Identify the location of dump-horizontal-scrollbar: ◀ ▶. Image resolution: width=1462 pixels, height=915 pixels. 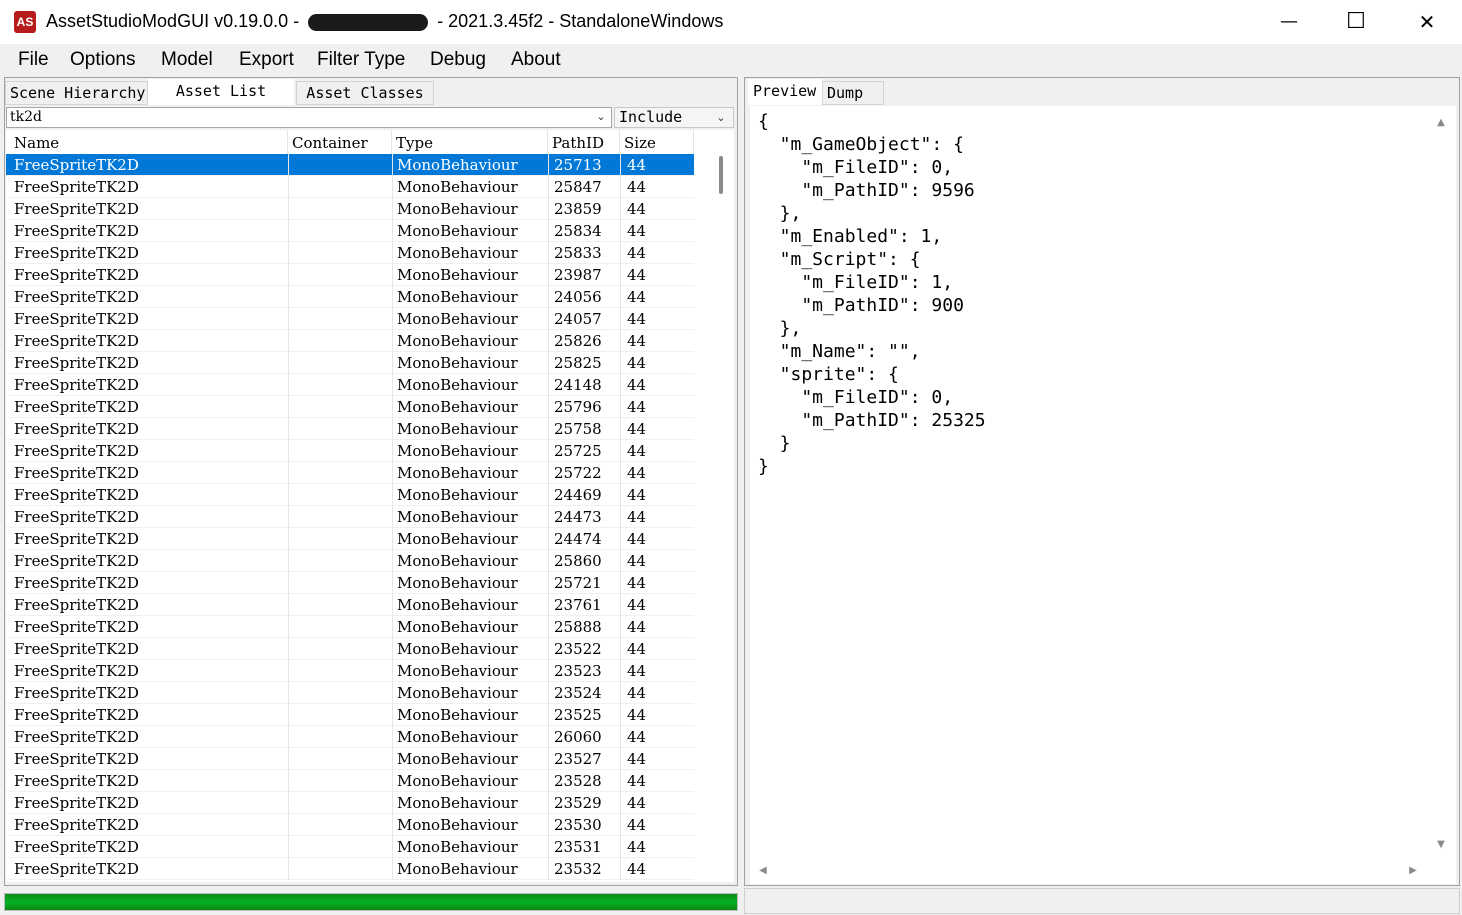
(1092, 872).